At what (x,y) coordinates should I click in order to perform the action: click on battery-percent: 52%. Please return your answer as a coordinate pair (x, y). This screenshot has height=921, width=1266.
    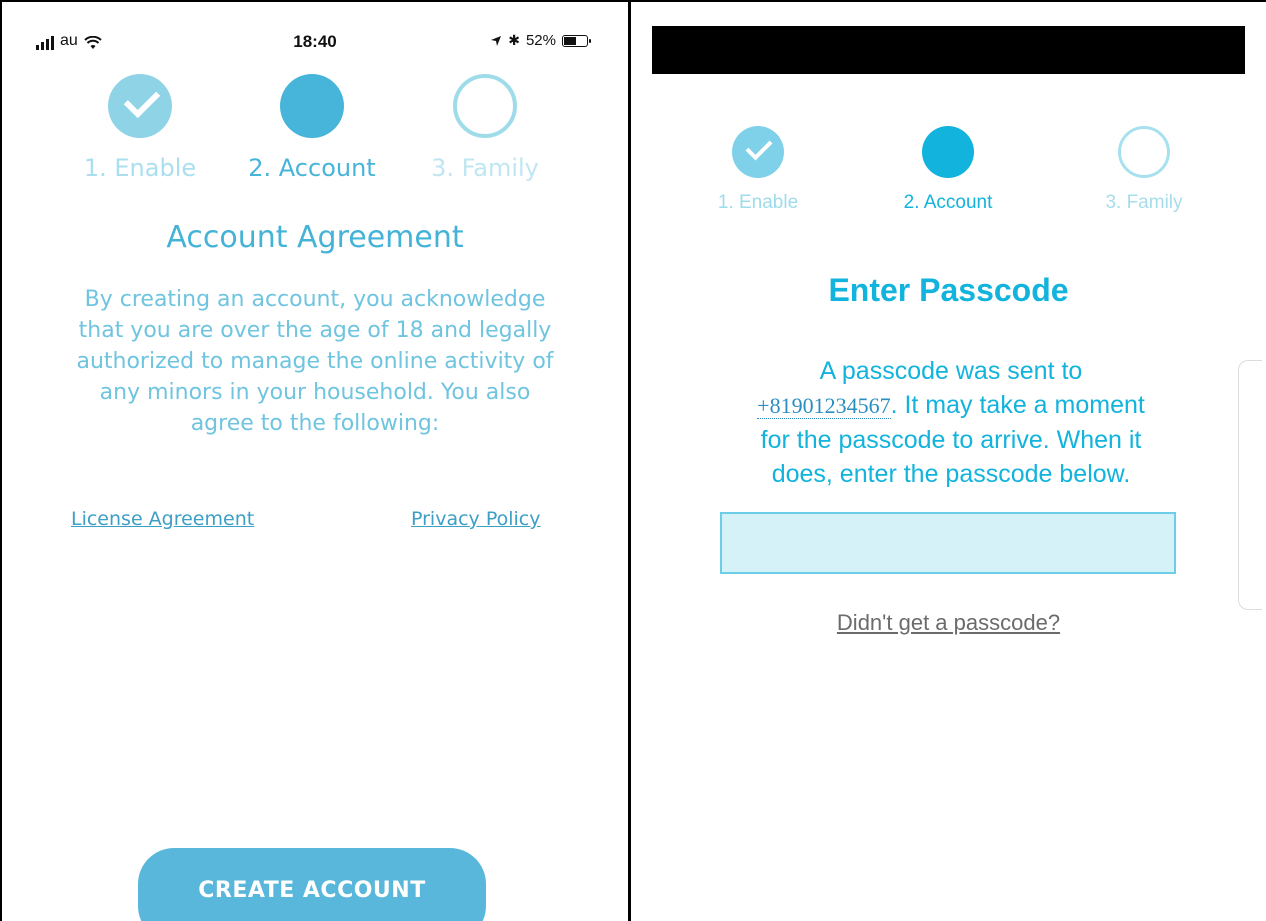
    Looking at the image, I should click on (540, 40).